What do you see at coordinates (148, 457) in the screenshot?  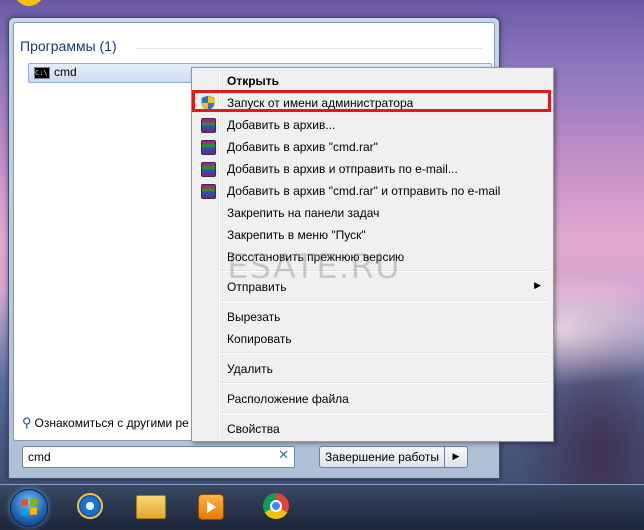 I see `search-input` at bounding box center [148, 457].